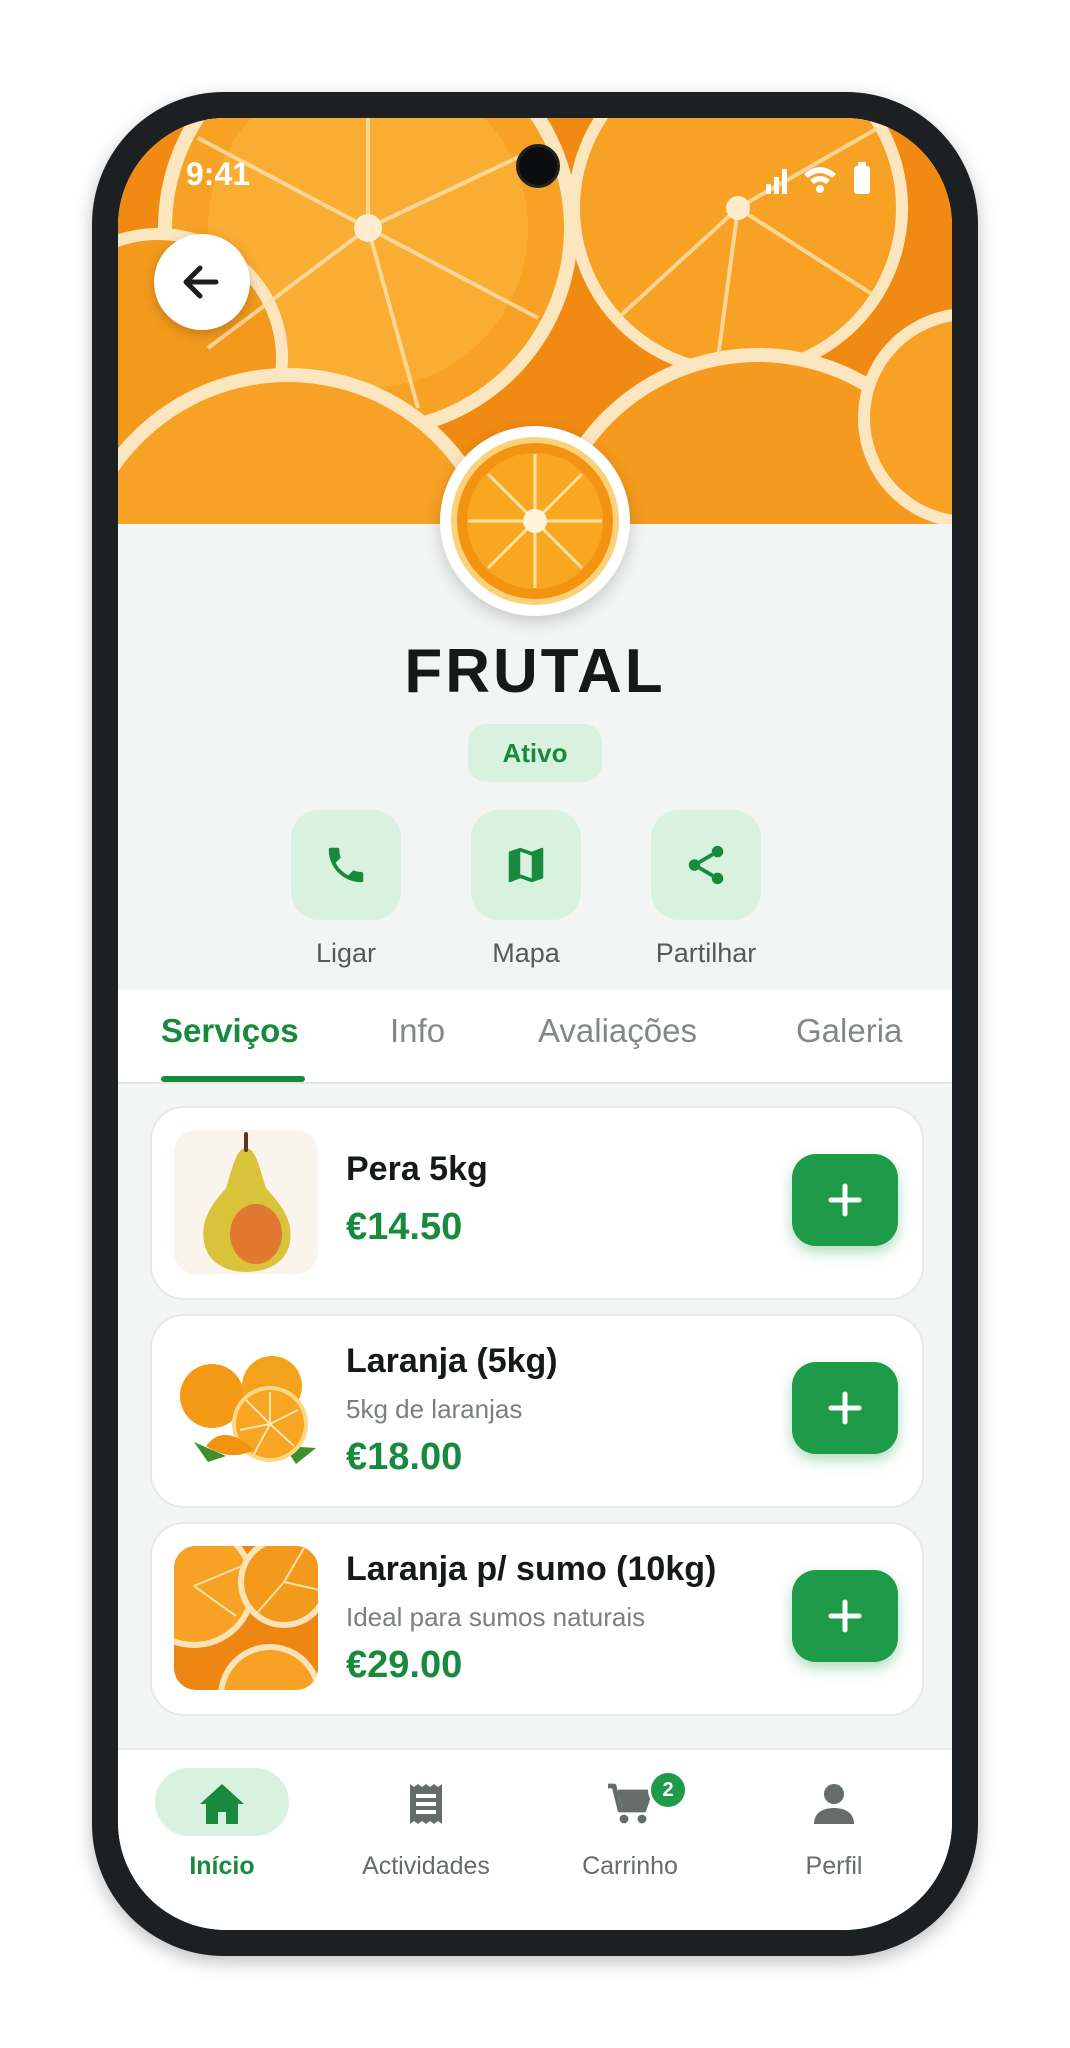  Describe the element at coordinates (346, 953) in the screenshot. I see `call-label: Ligar` at that location.